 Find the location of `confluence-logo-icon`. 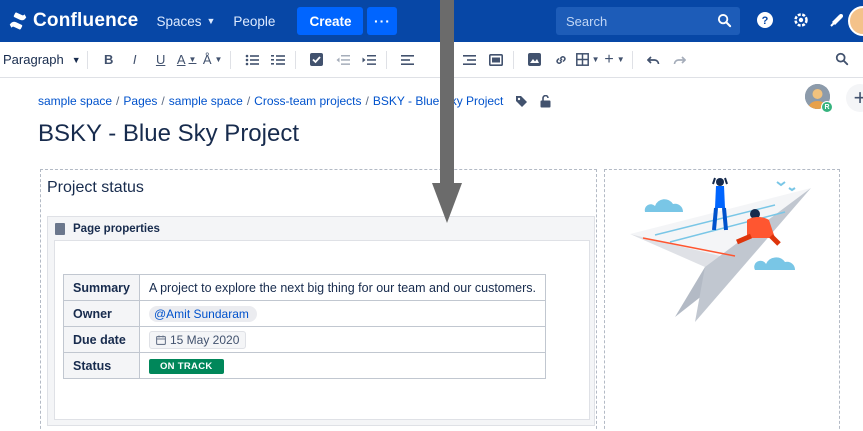

confluence-logo-icon is located at coordinates (18, 21).